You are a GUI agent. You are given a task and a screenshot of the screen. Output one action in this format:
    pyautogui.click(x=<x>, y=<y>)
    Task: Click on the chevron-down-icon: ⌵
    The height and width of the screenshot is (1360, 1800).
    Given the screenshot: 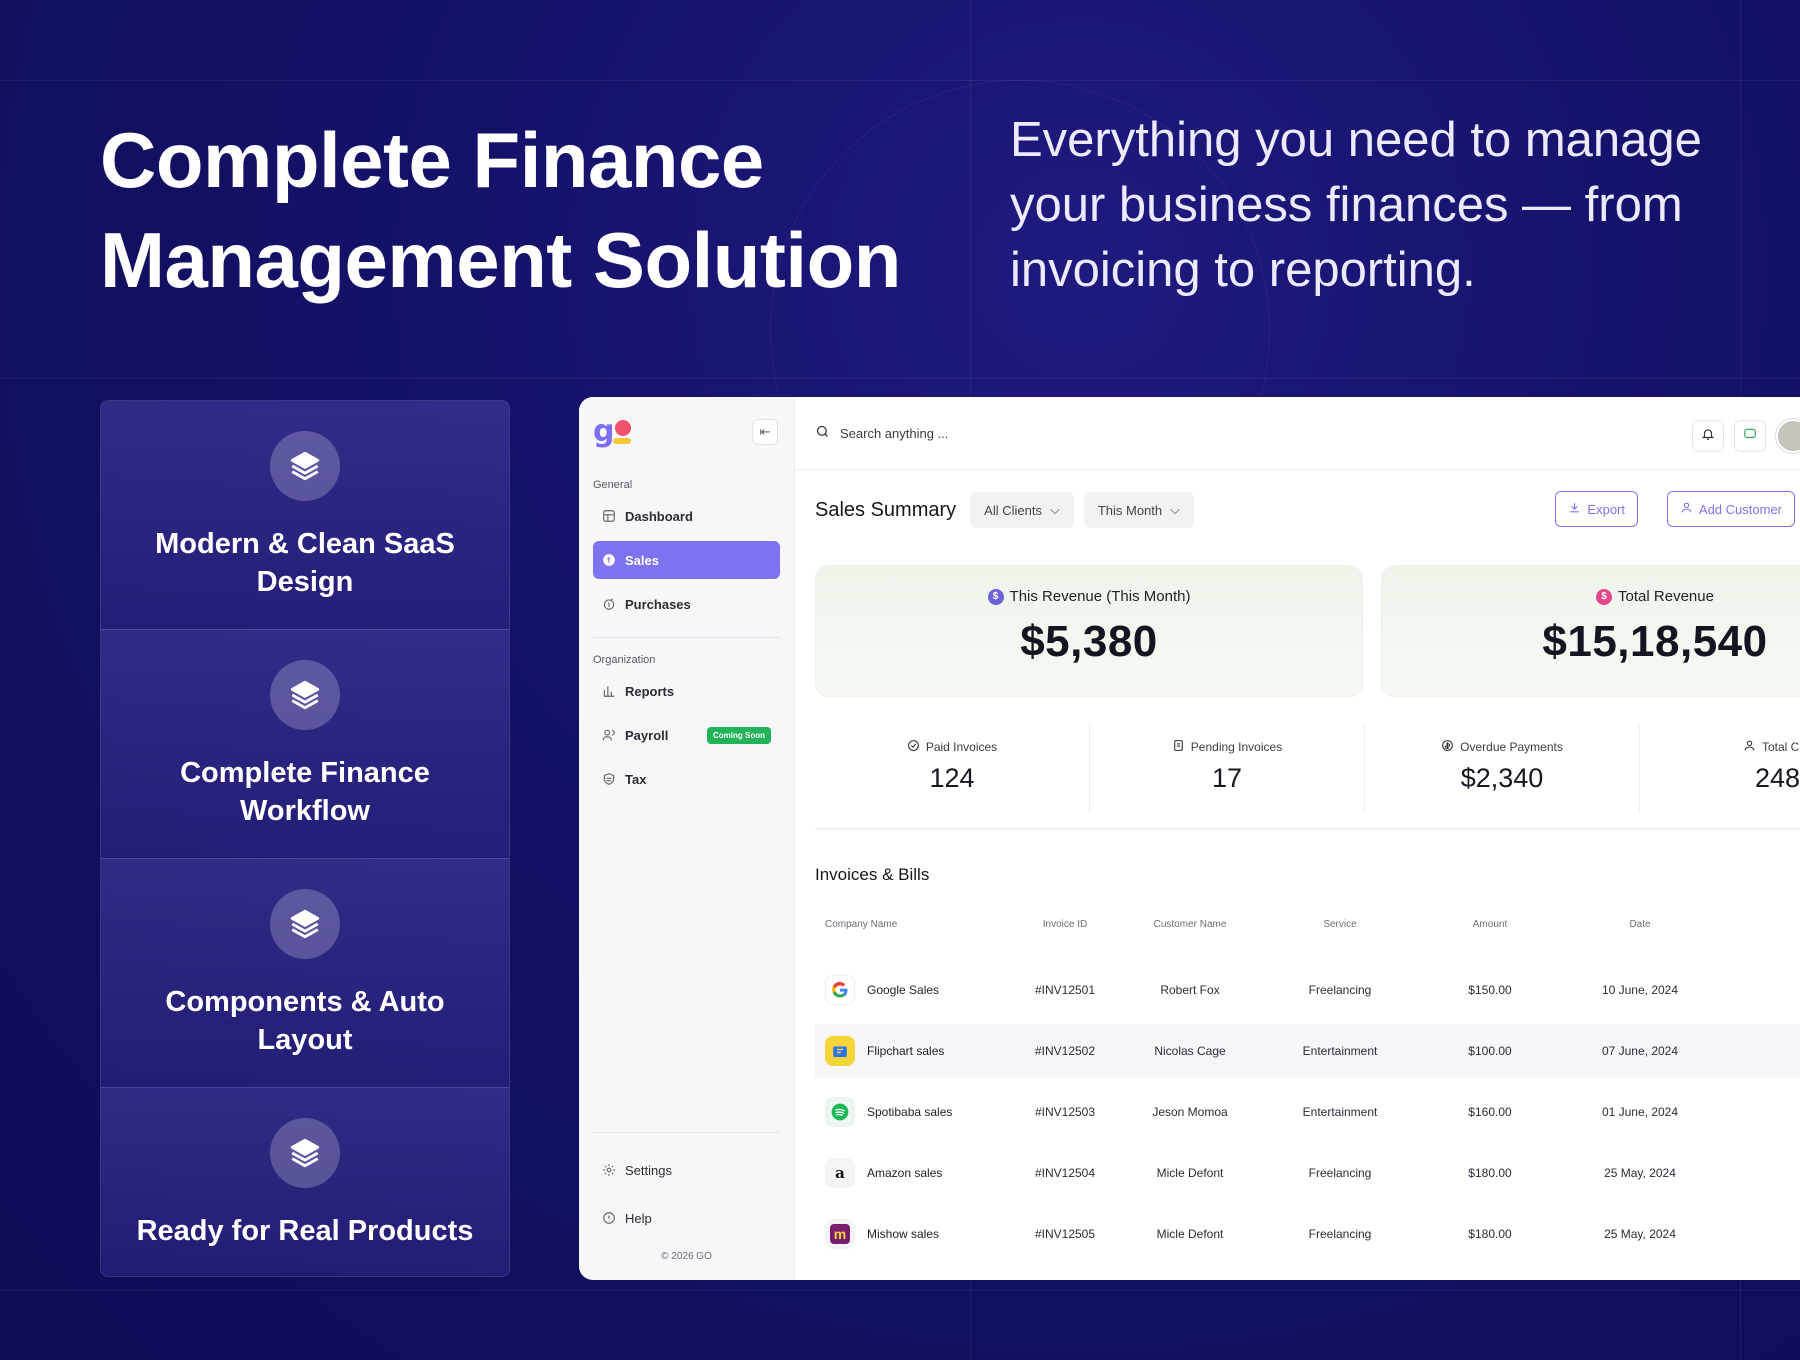 What is the action you would take?
    pyautogui.click(x=1054, y=509)
    